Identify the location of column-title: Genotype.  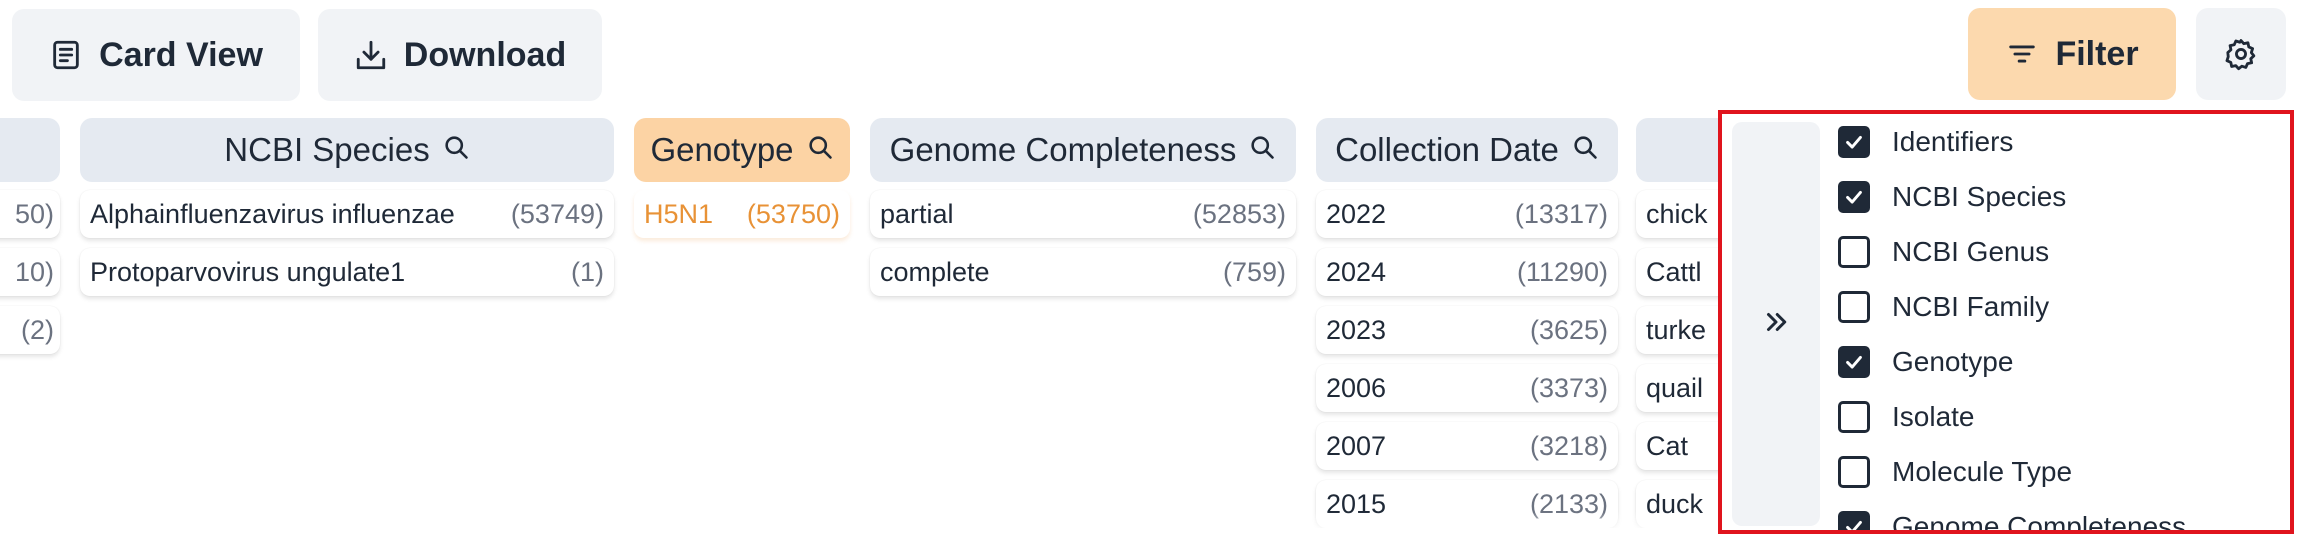
(722, 149).